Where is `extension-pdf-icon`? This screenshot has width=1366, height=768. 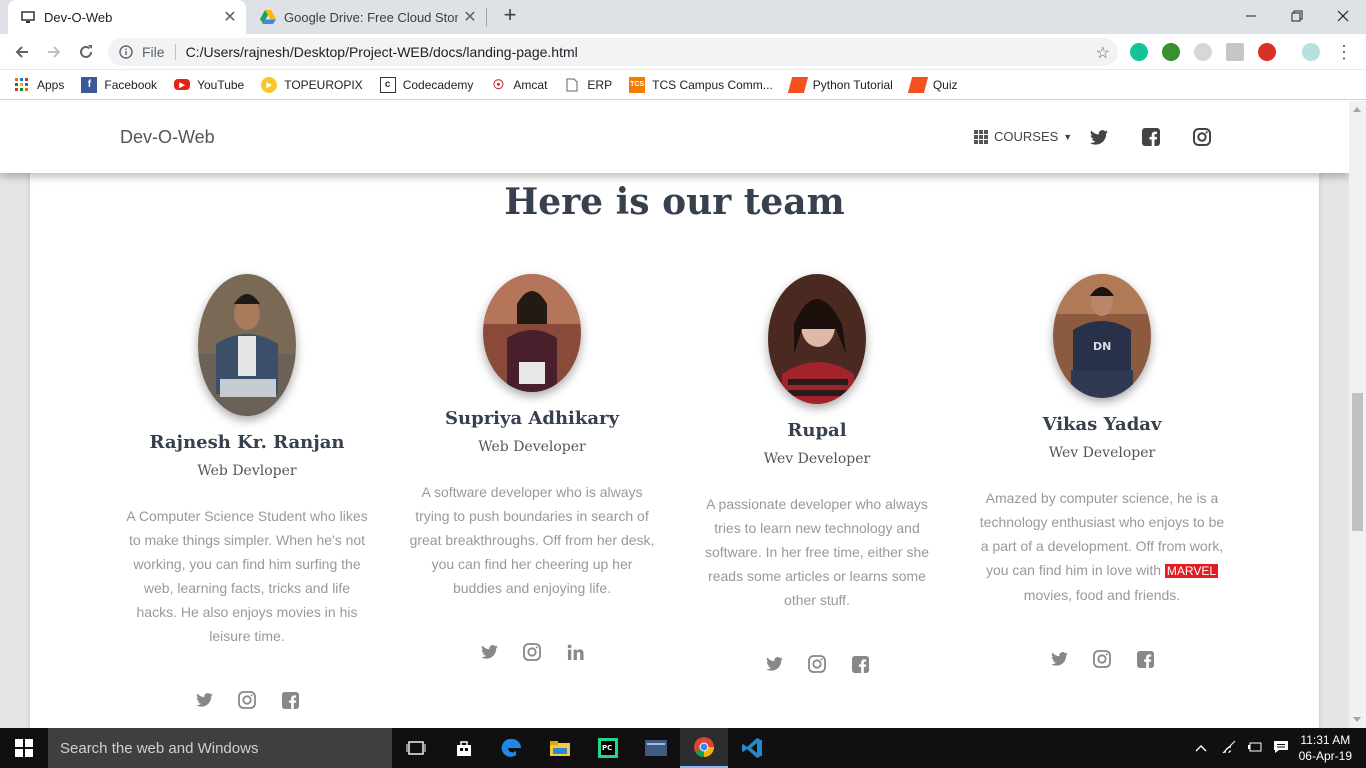 extension-pdf-icon is located at coordinates (1235, 52).